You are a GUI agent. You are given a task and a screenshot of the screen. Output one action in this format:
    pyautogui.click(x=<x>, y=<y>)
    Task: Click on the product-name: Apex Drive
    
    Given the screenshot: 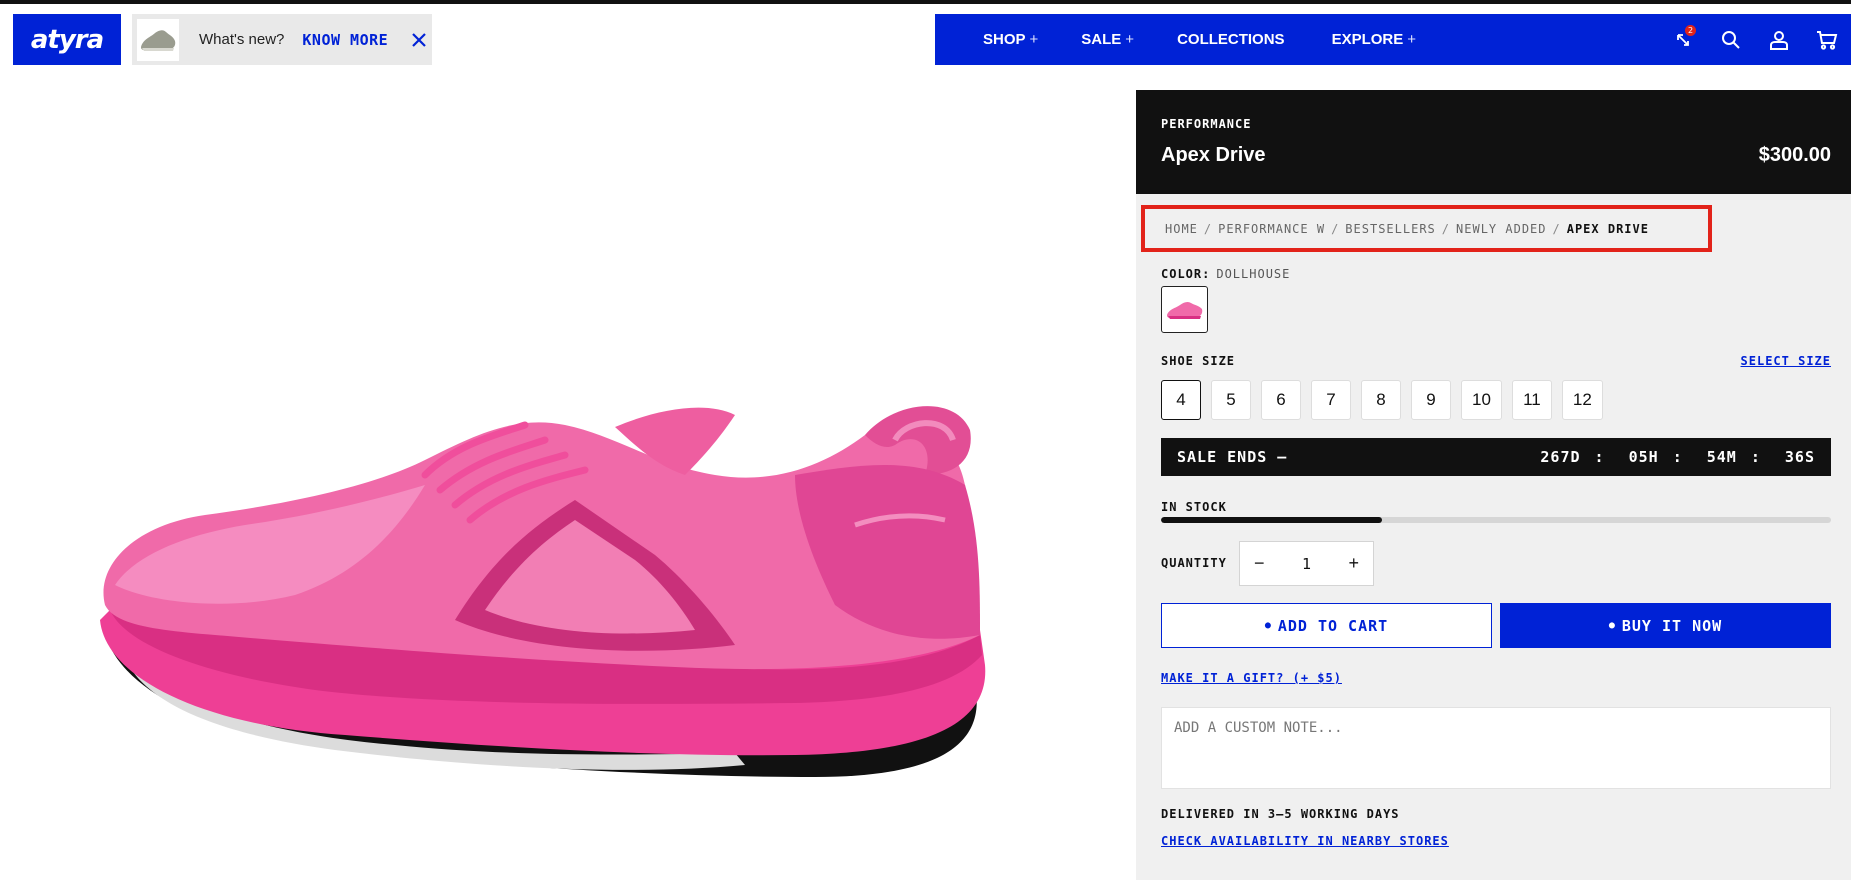 What is the action you would take?
    pyautogui.click(x=1213, y=155)
    